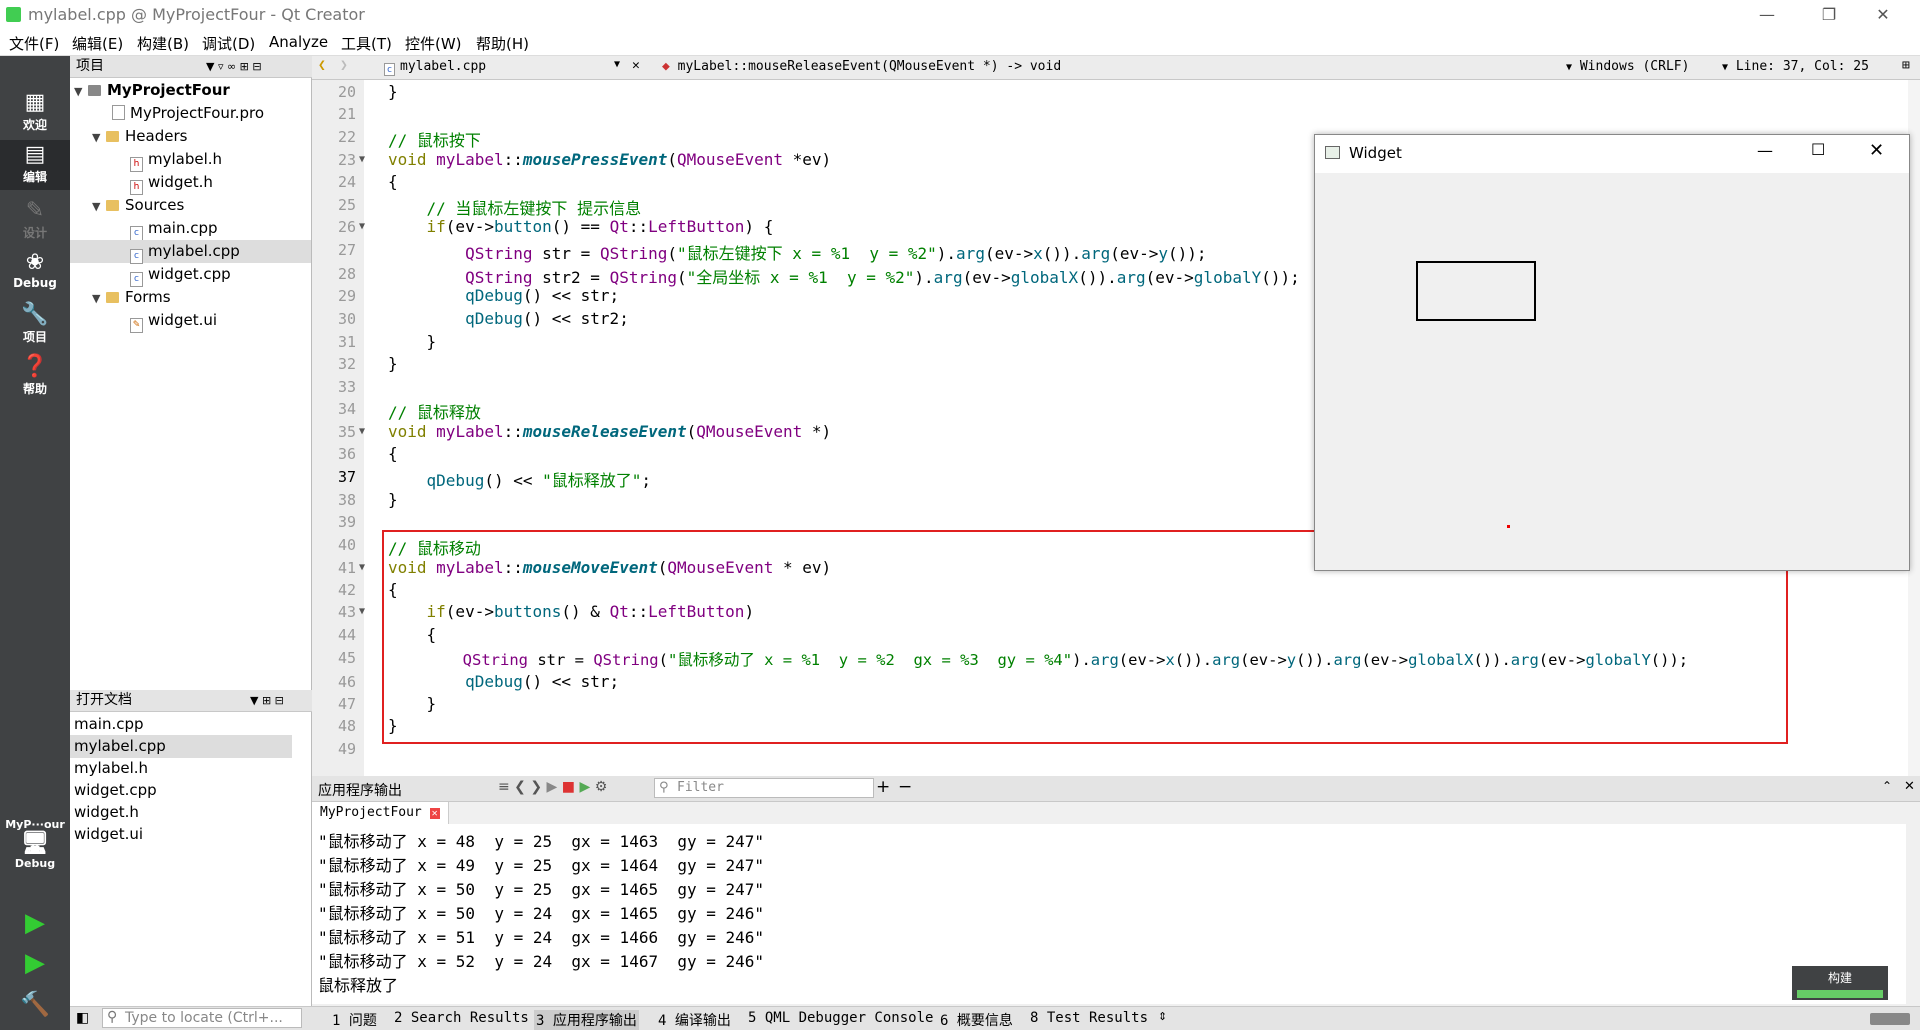 The width and height of the screenshot is (1920, 1030). What do you see at coordinates (82, 1018) in the screenshot?
I see `toggle-sidebar-icon: ◧` at bounding box center [82, 1018].